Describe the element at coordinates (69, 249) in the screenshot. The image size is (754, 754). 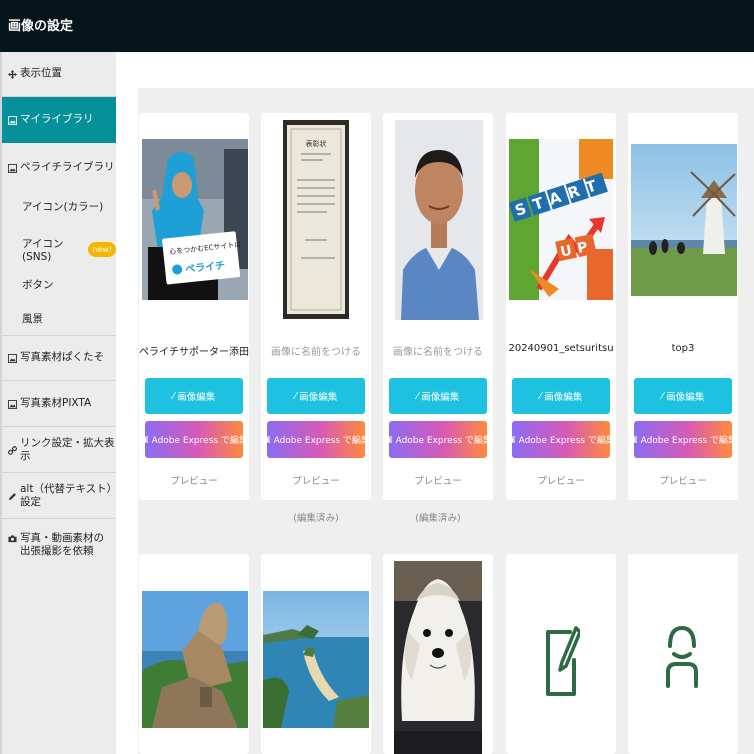
I see `sidebar-subitem-icon-sns: アイコン(SNS) new!` at that location.